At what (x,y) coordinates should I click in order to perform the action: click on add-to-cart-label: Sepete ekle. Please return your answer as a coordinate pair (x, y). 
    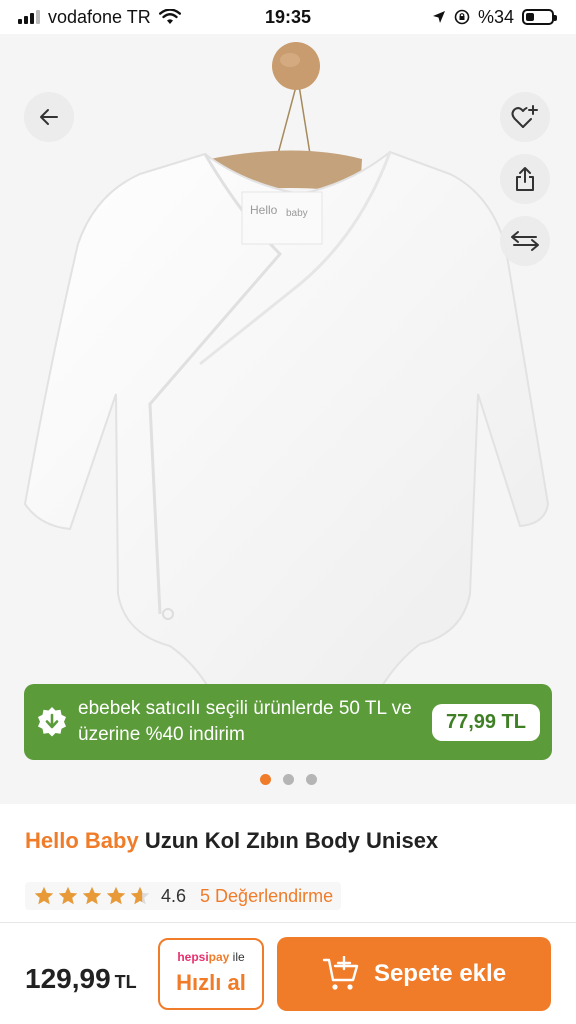
    Looking at the image, I should click on (440, 973).